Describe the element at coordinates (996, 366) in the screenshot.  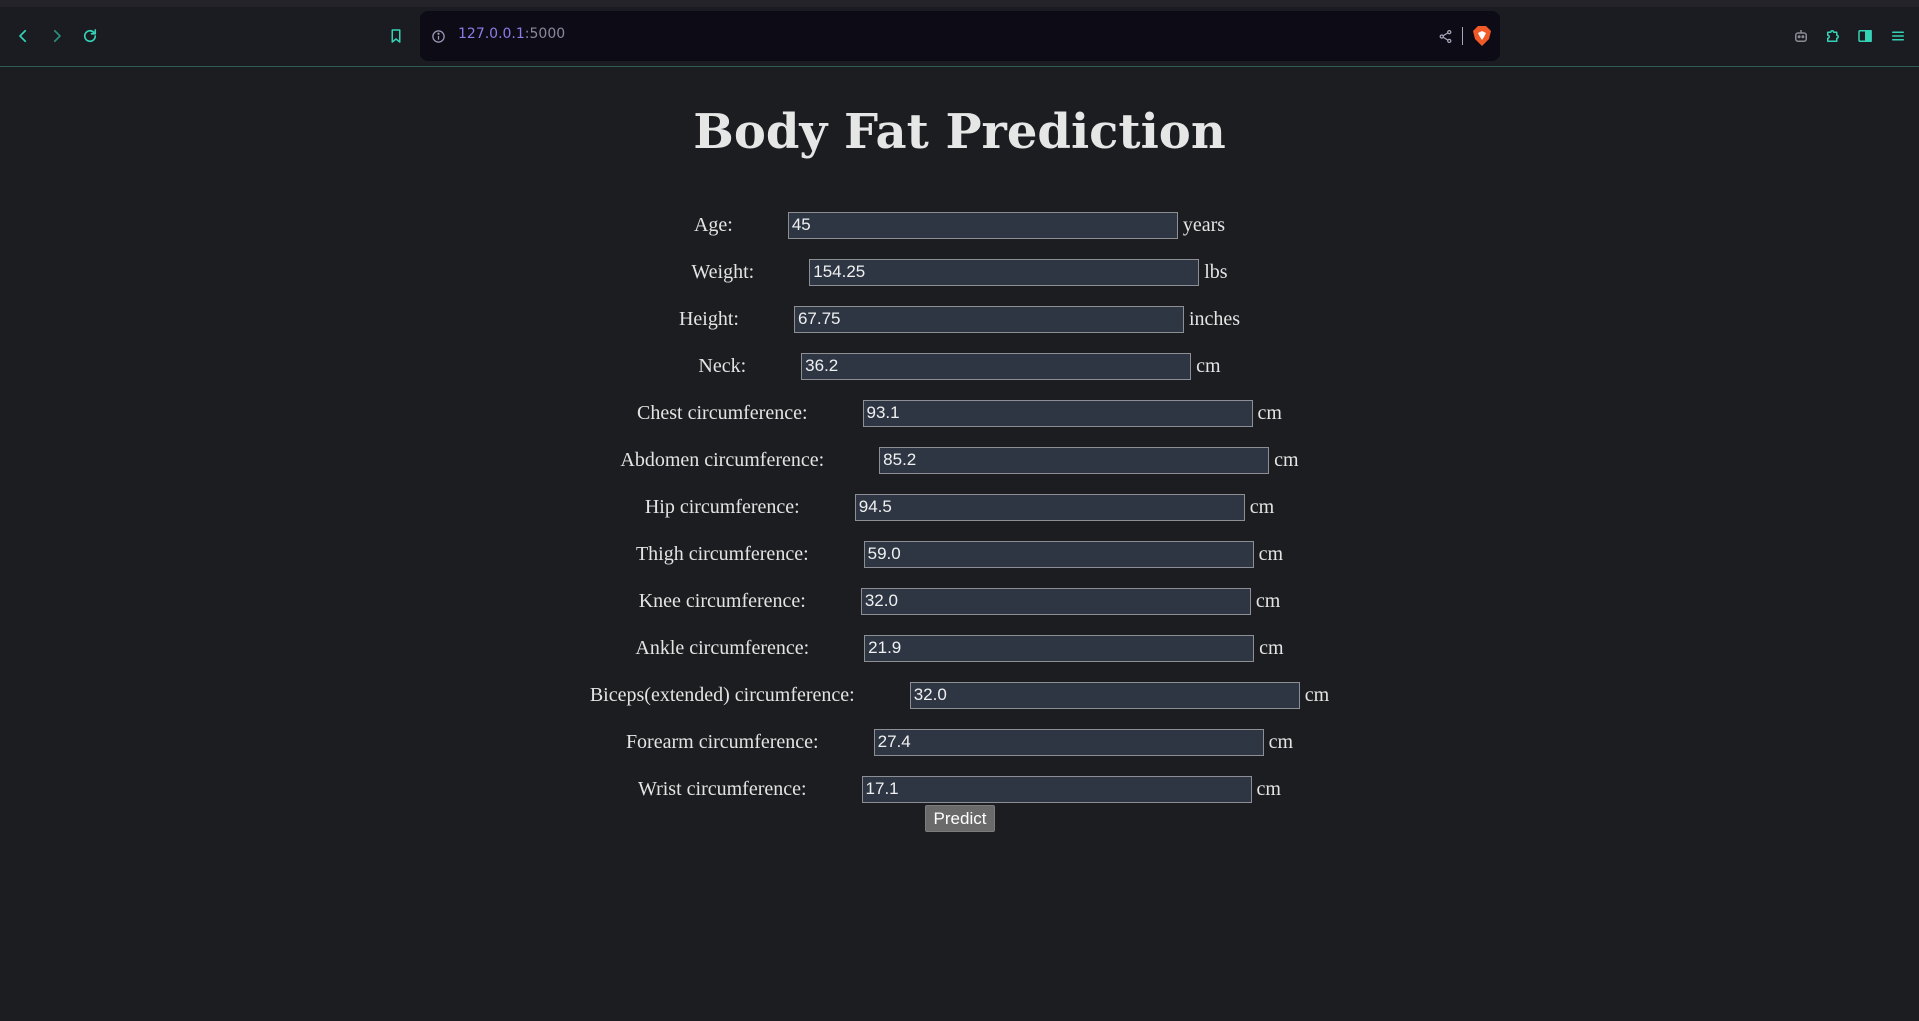
I see `neck-input` at that location.